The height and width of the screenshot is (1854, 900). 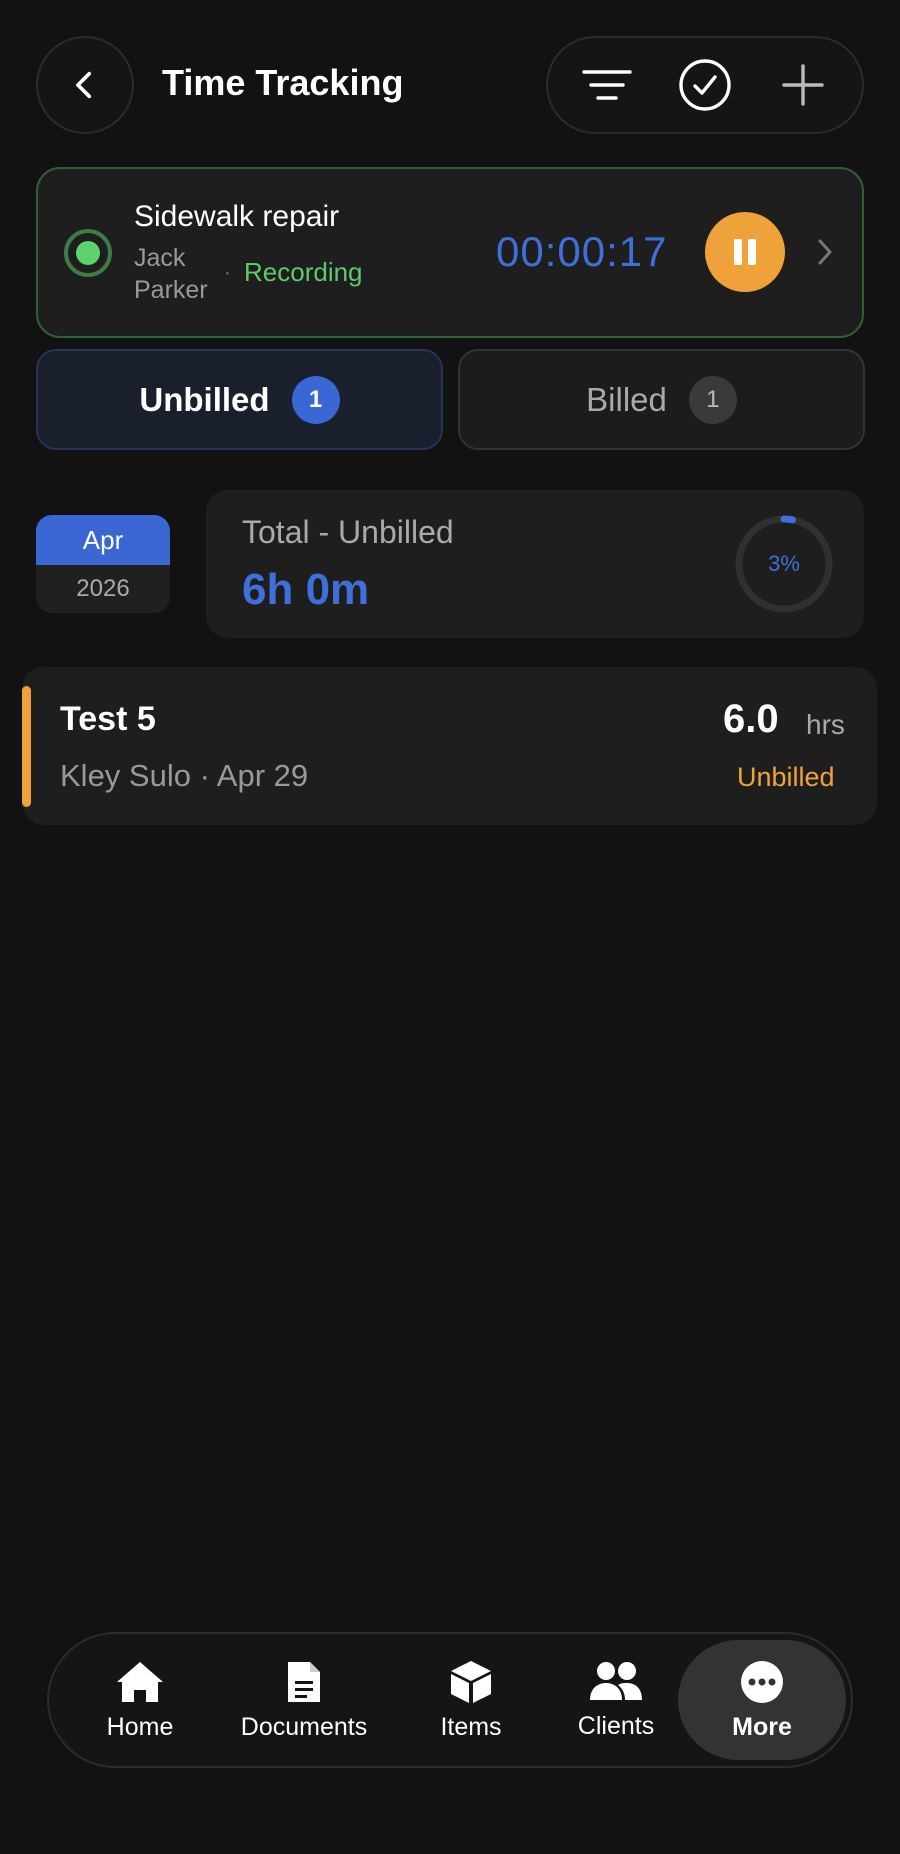 I want to click on tab-unbilled-count: 1, so click(x=315, y=399).